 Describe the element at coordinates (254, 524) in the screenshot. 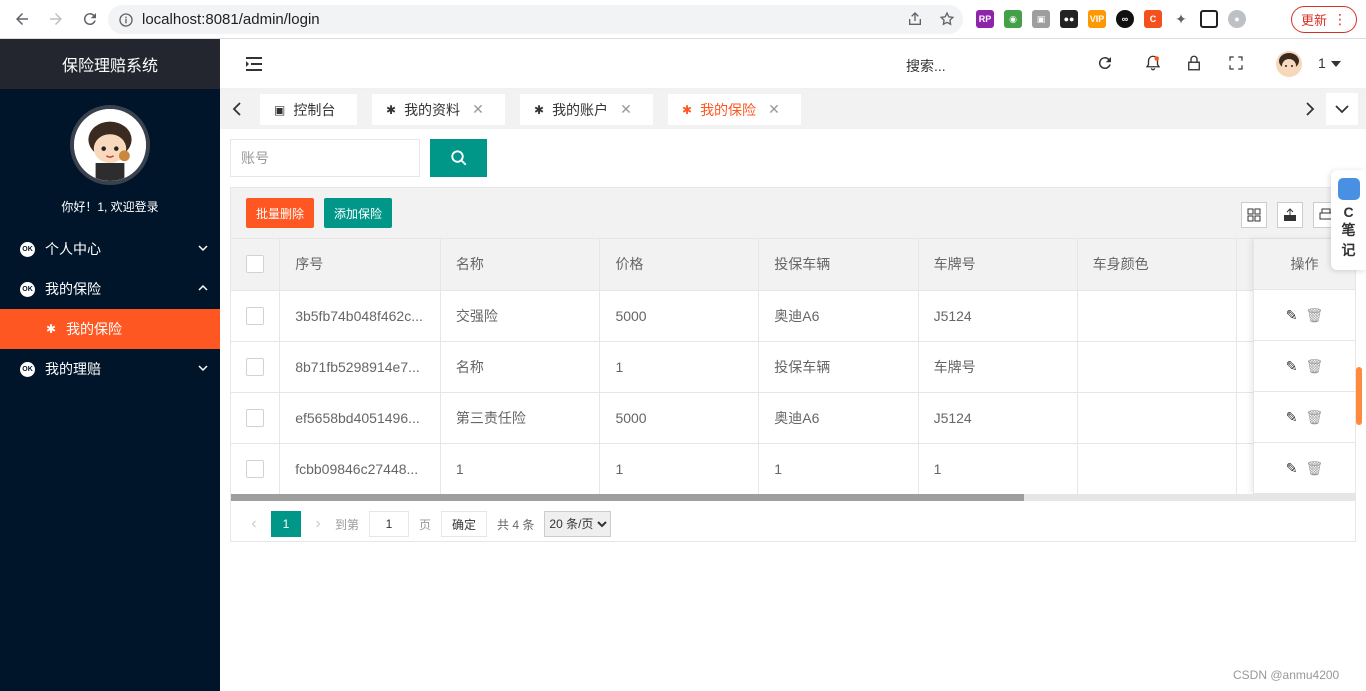

I see `prev-page-icon: ‹` at that location.